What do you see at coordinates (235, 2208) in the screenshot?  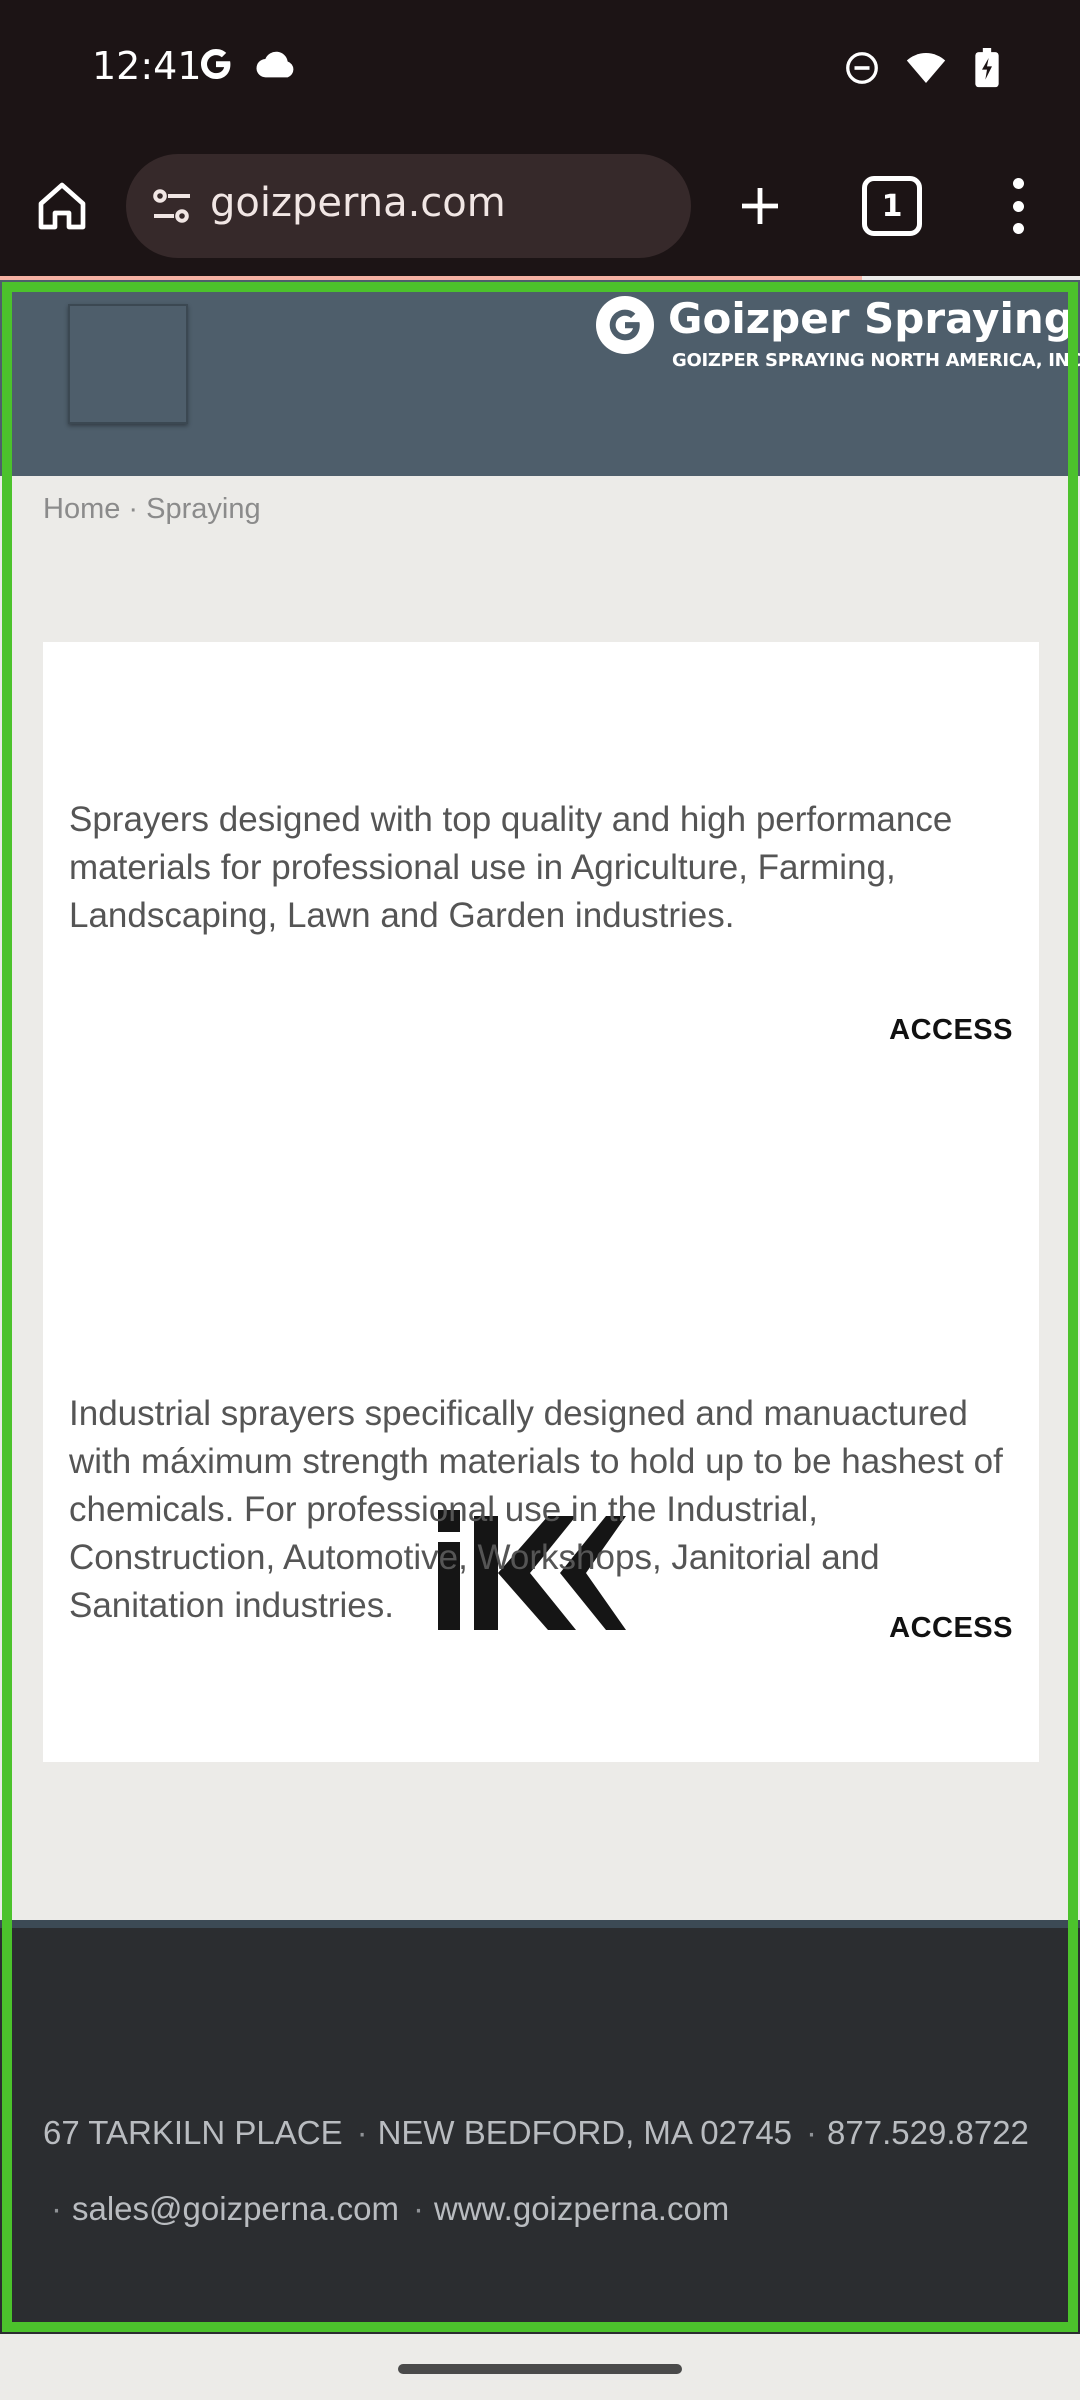 I see `footer-email-link: sales@goizperna.com` at bounding box center [235, 2208].